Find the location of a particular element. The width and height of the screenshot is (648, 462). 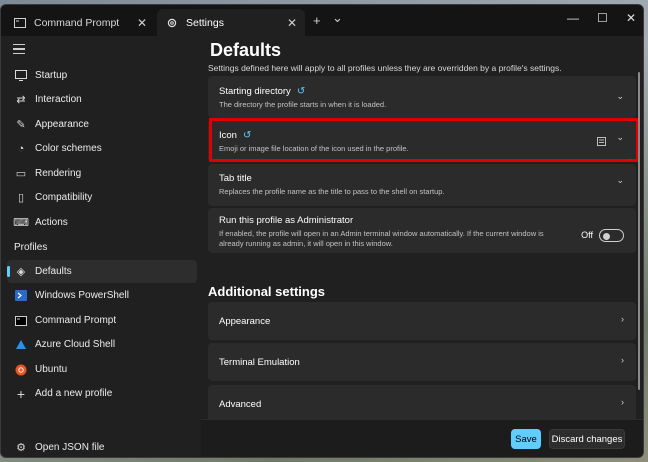

run-as-admin-toggle is located at coordinates (611, 235).